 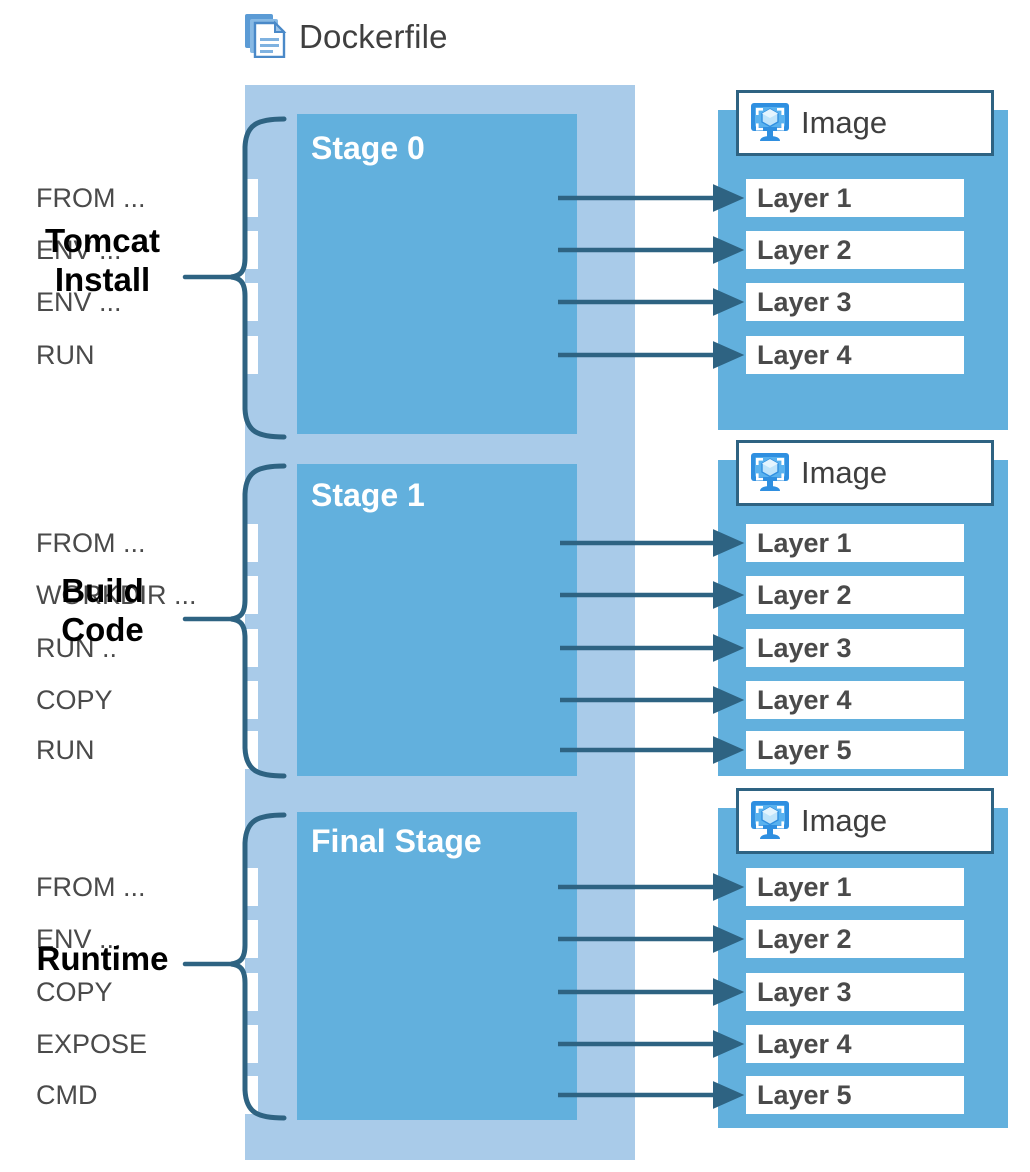 I want to click on image-header-0: Image, so click(x=865, y=123).